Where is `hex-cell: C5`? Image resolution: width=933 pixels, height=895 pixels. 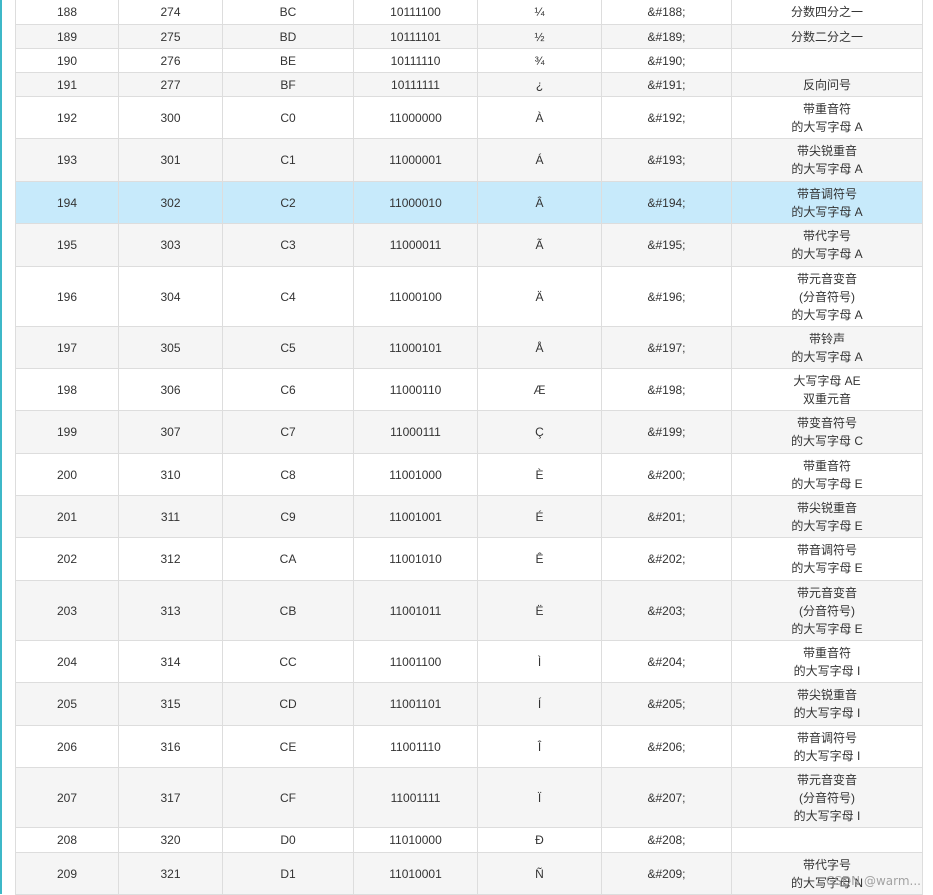
hex-cell: C5 is located at coordinates (288, 347).